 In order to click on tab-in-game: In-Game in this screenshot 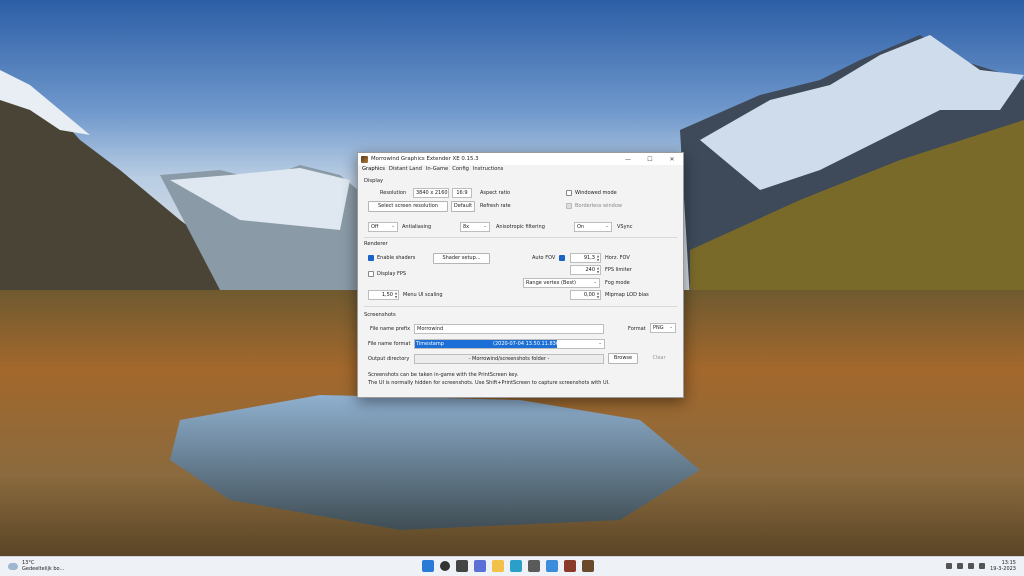, I will do `click(437, 169)`.